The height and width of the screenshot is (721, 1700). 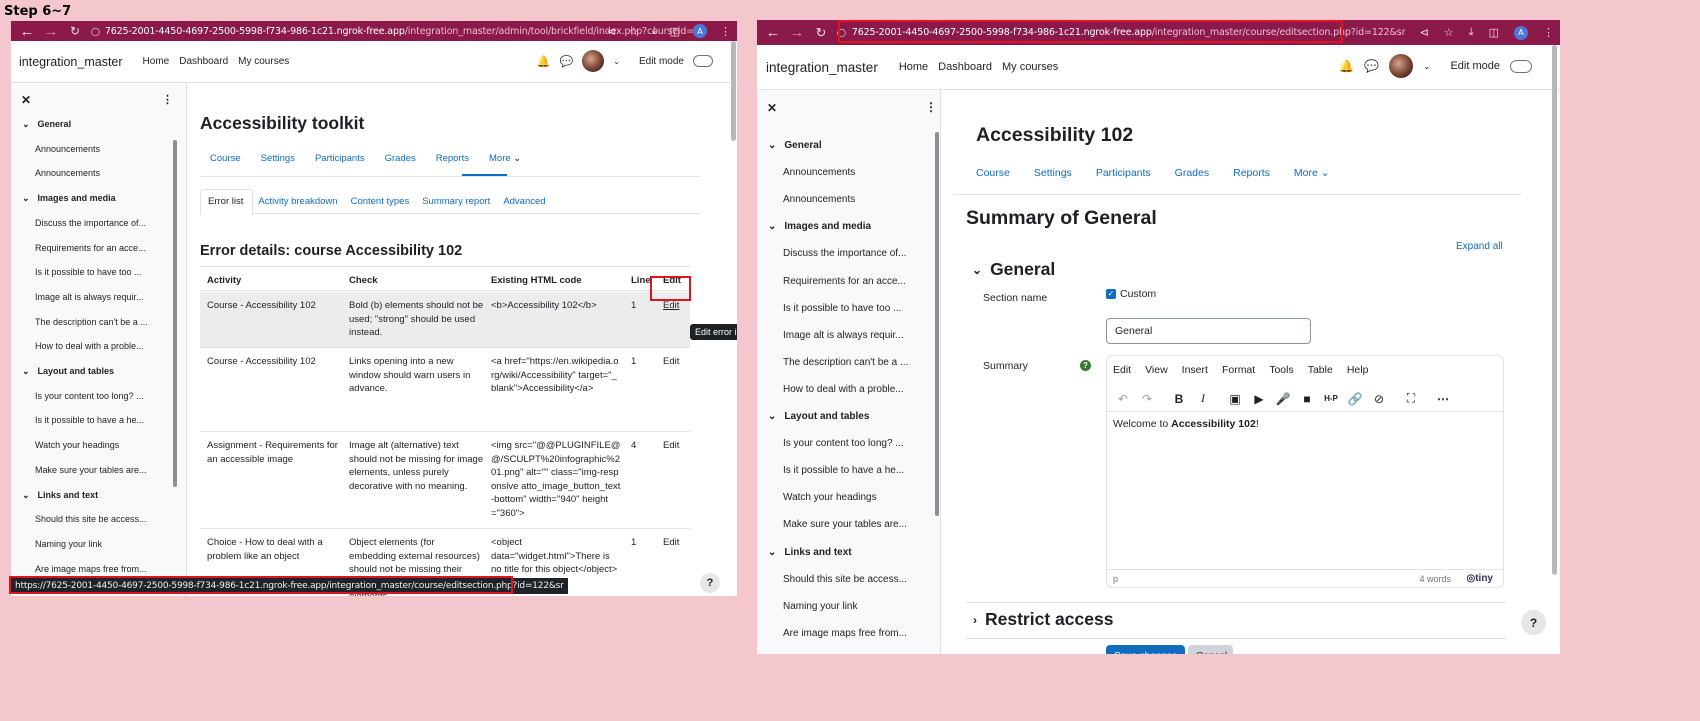 I want to click on site-brand: integration_master, so click(x=71, y=62).